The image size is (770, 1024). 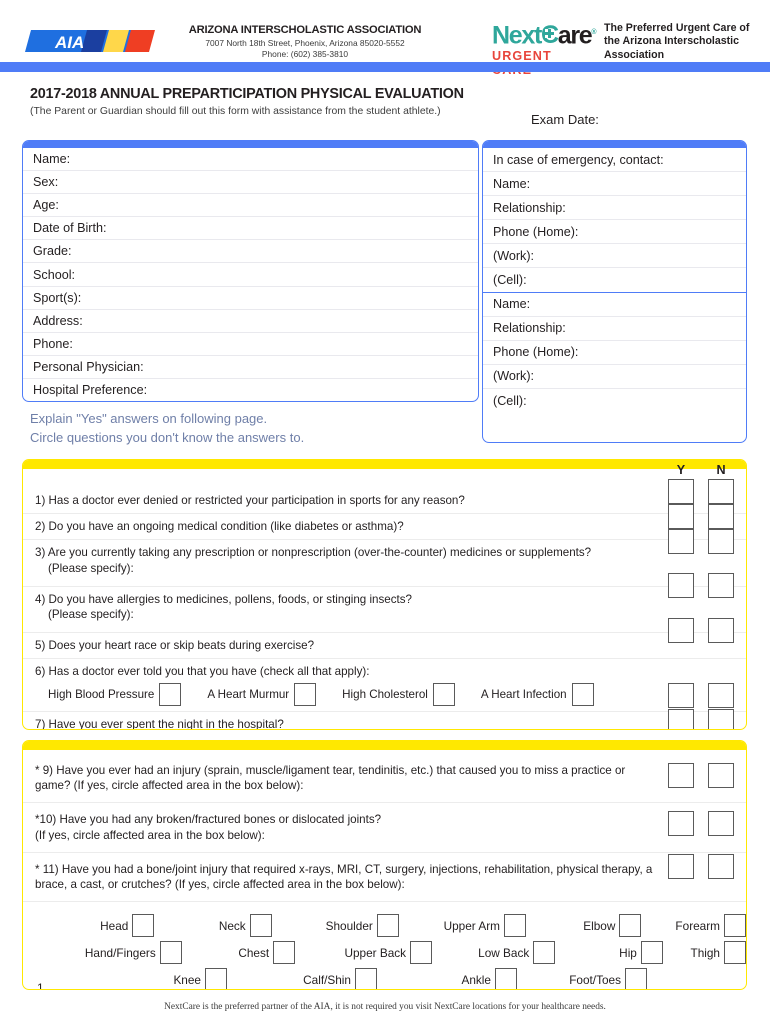 What do you see at coordinates (609, 953) in the screenshot?
I see `body-part-item: Hip` at bounding box center [609, 953].